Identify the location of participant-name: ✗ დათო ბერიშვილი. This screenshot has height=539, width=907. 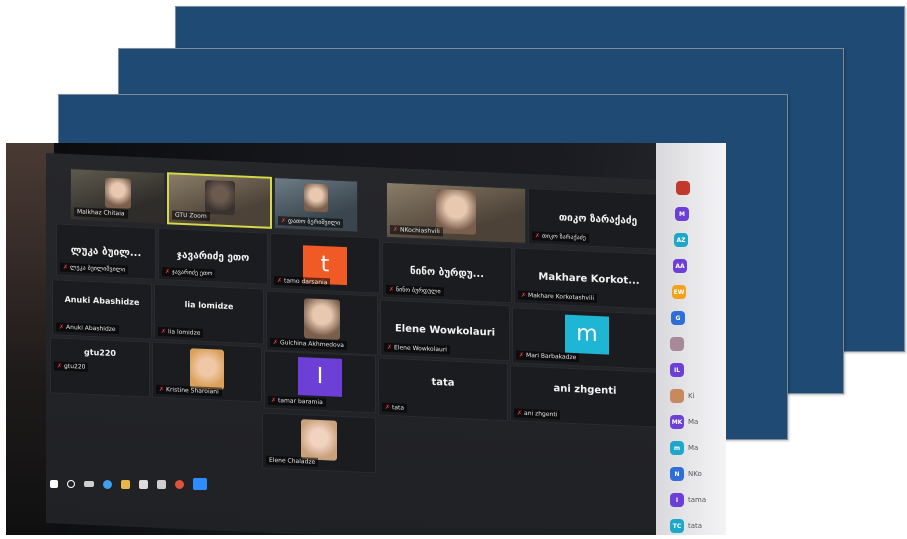
(311, 222).